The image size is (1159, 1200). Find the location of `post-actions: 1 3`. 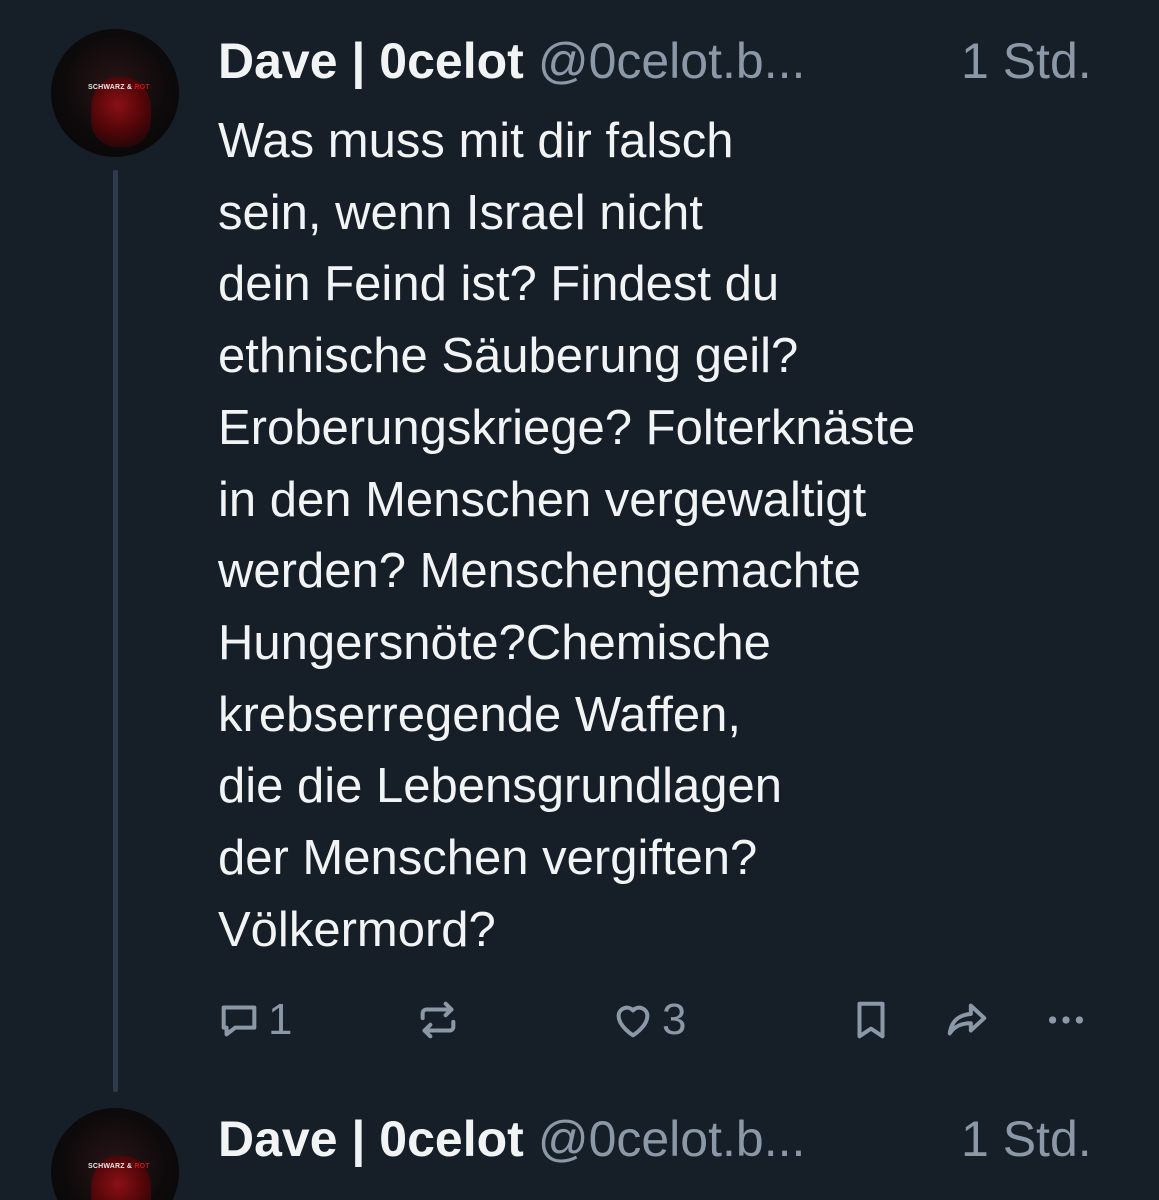

post-actions: 1 3 is located at coordinates (579, 1020).